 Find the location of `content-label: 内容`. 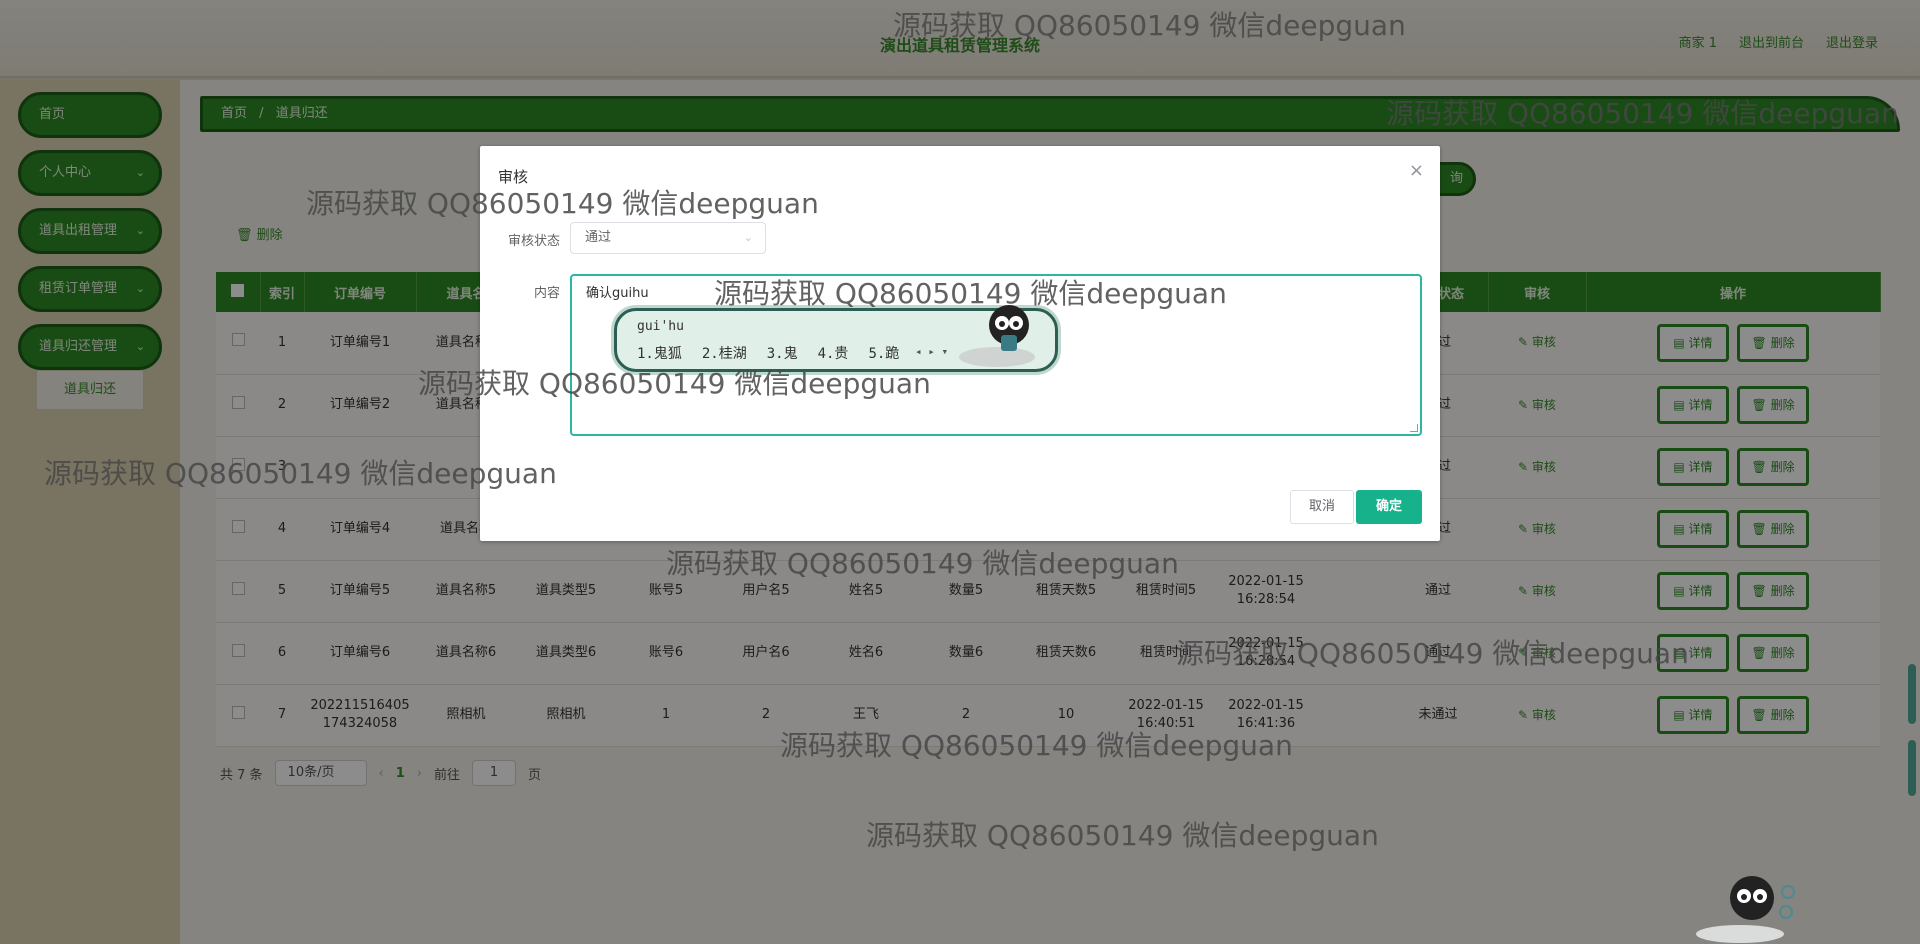

content-label: 内容 is located at coordinates (546, 293).